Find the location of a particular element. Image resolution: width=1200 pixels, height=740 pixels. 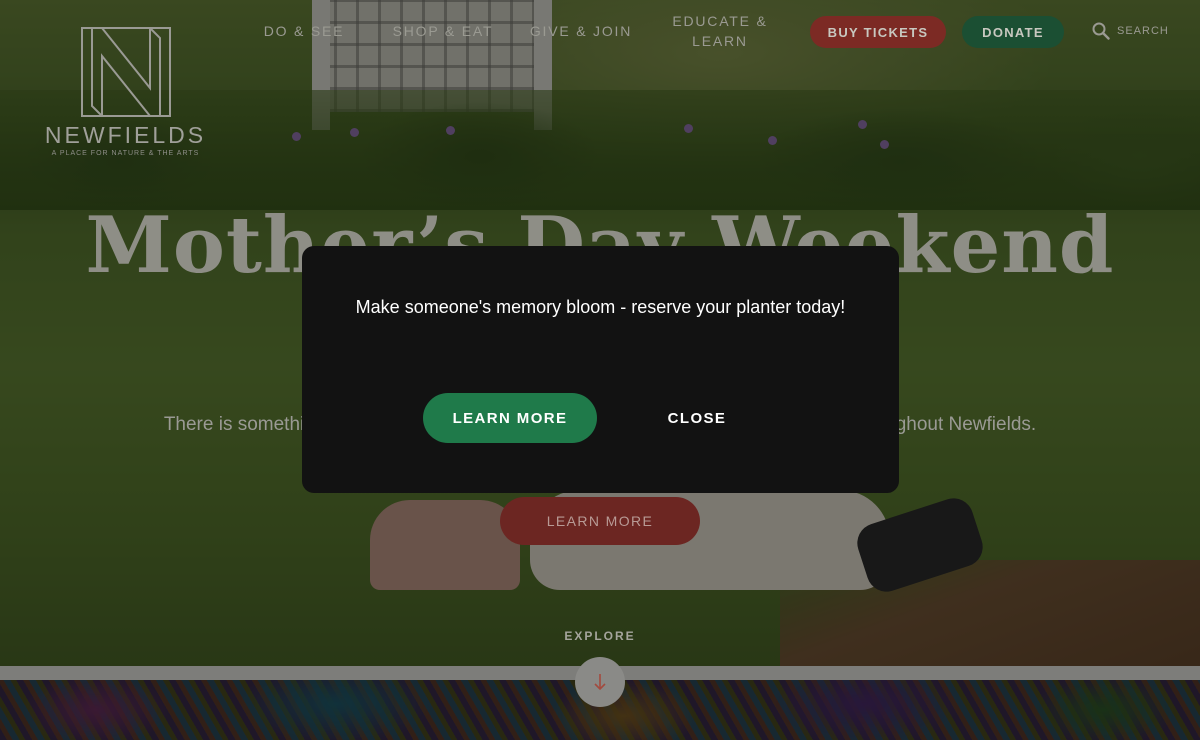

search-label: SEARCH is located at coordinates (1143, 31).